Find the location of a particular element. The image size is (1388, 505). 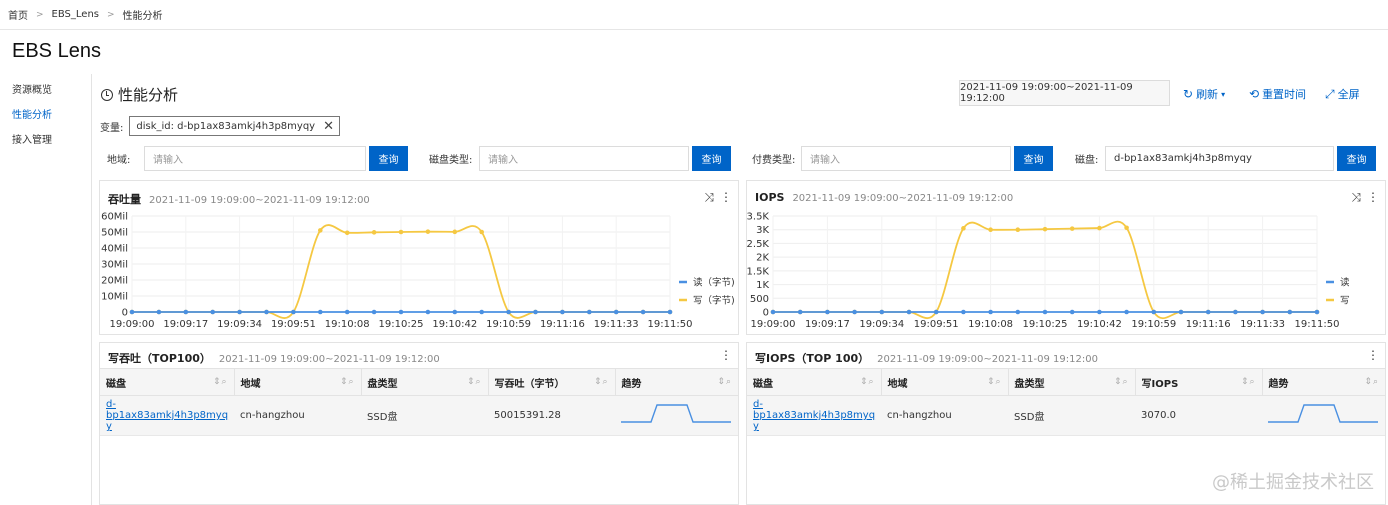

disk-type-input: 请输入 is located at coordinates (584, 158).